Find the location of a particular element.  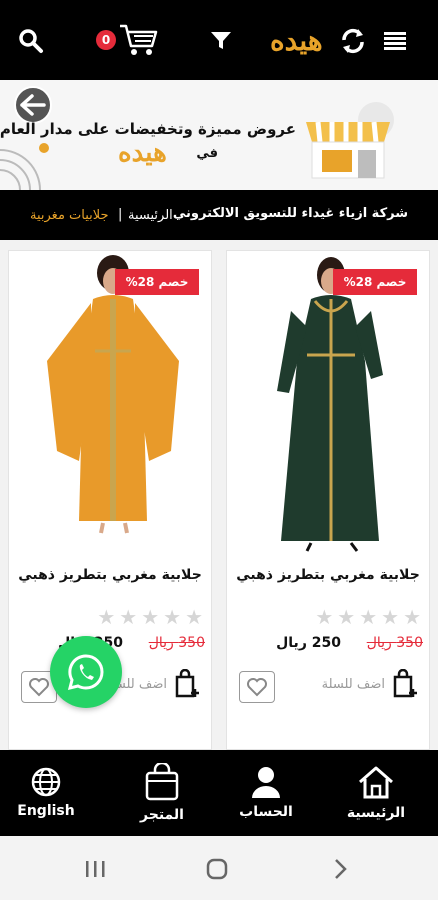

user-icon is located at coordinates (266, 782).